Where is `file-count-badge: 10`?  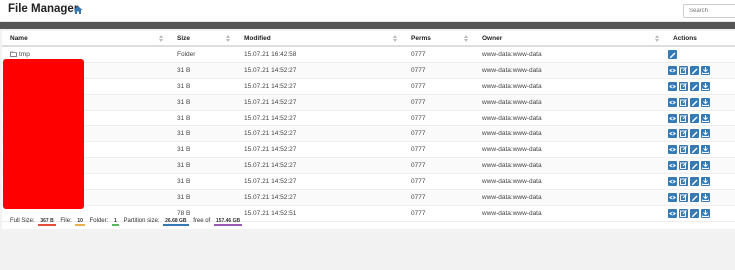
file-count-badge: 10 is located at coordinates (80, 222).